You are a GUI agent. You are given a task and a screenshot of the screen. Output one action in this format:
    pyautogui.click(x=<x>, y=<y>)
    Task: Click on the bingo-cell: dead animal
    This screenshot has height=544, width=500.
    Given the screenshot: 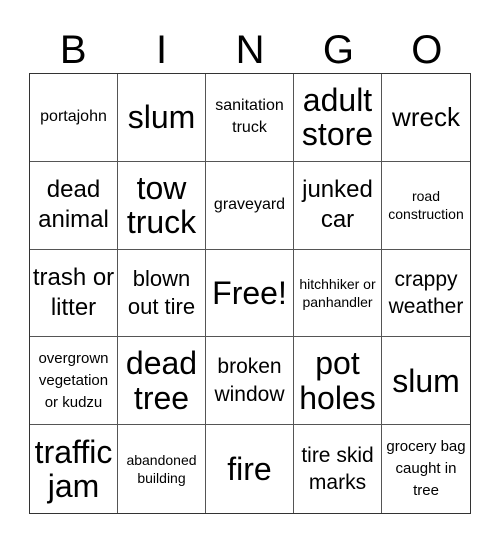 What is the action you would take?
    pyautogui.click(x=74, y=205)
    